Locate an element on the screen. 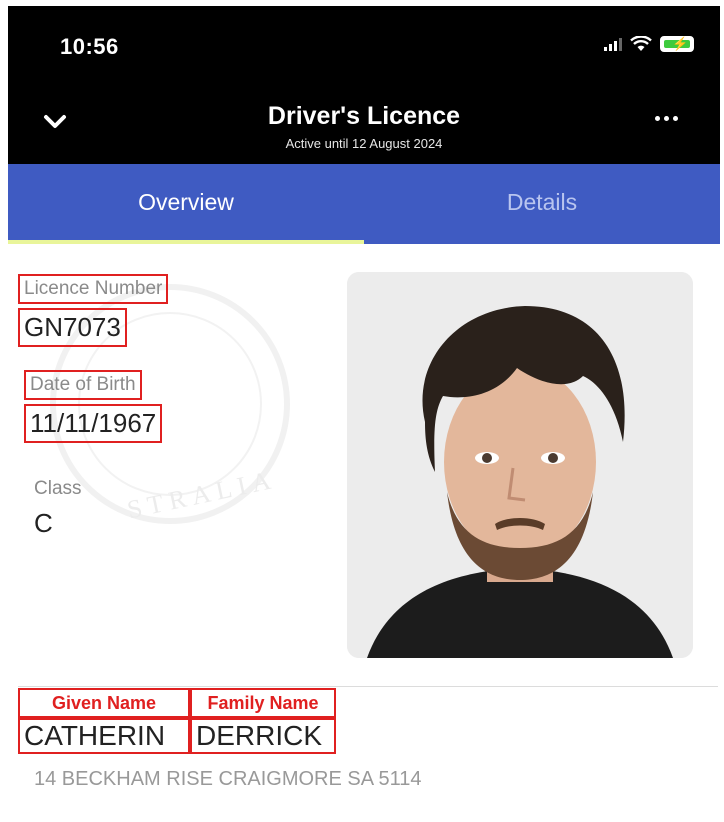  wifi-icon is located at coordinates (641, 43).